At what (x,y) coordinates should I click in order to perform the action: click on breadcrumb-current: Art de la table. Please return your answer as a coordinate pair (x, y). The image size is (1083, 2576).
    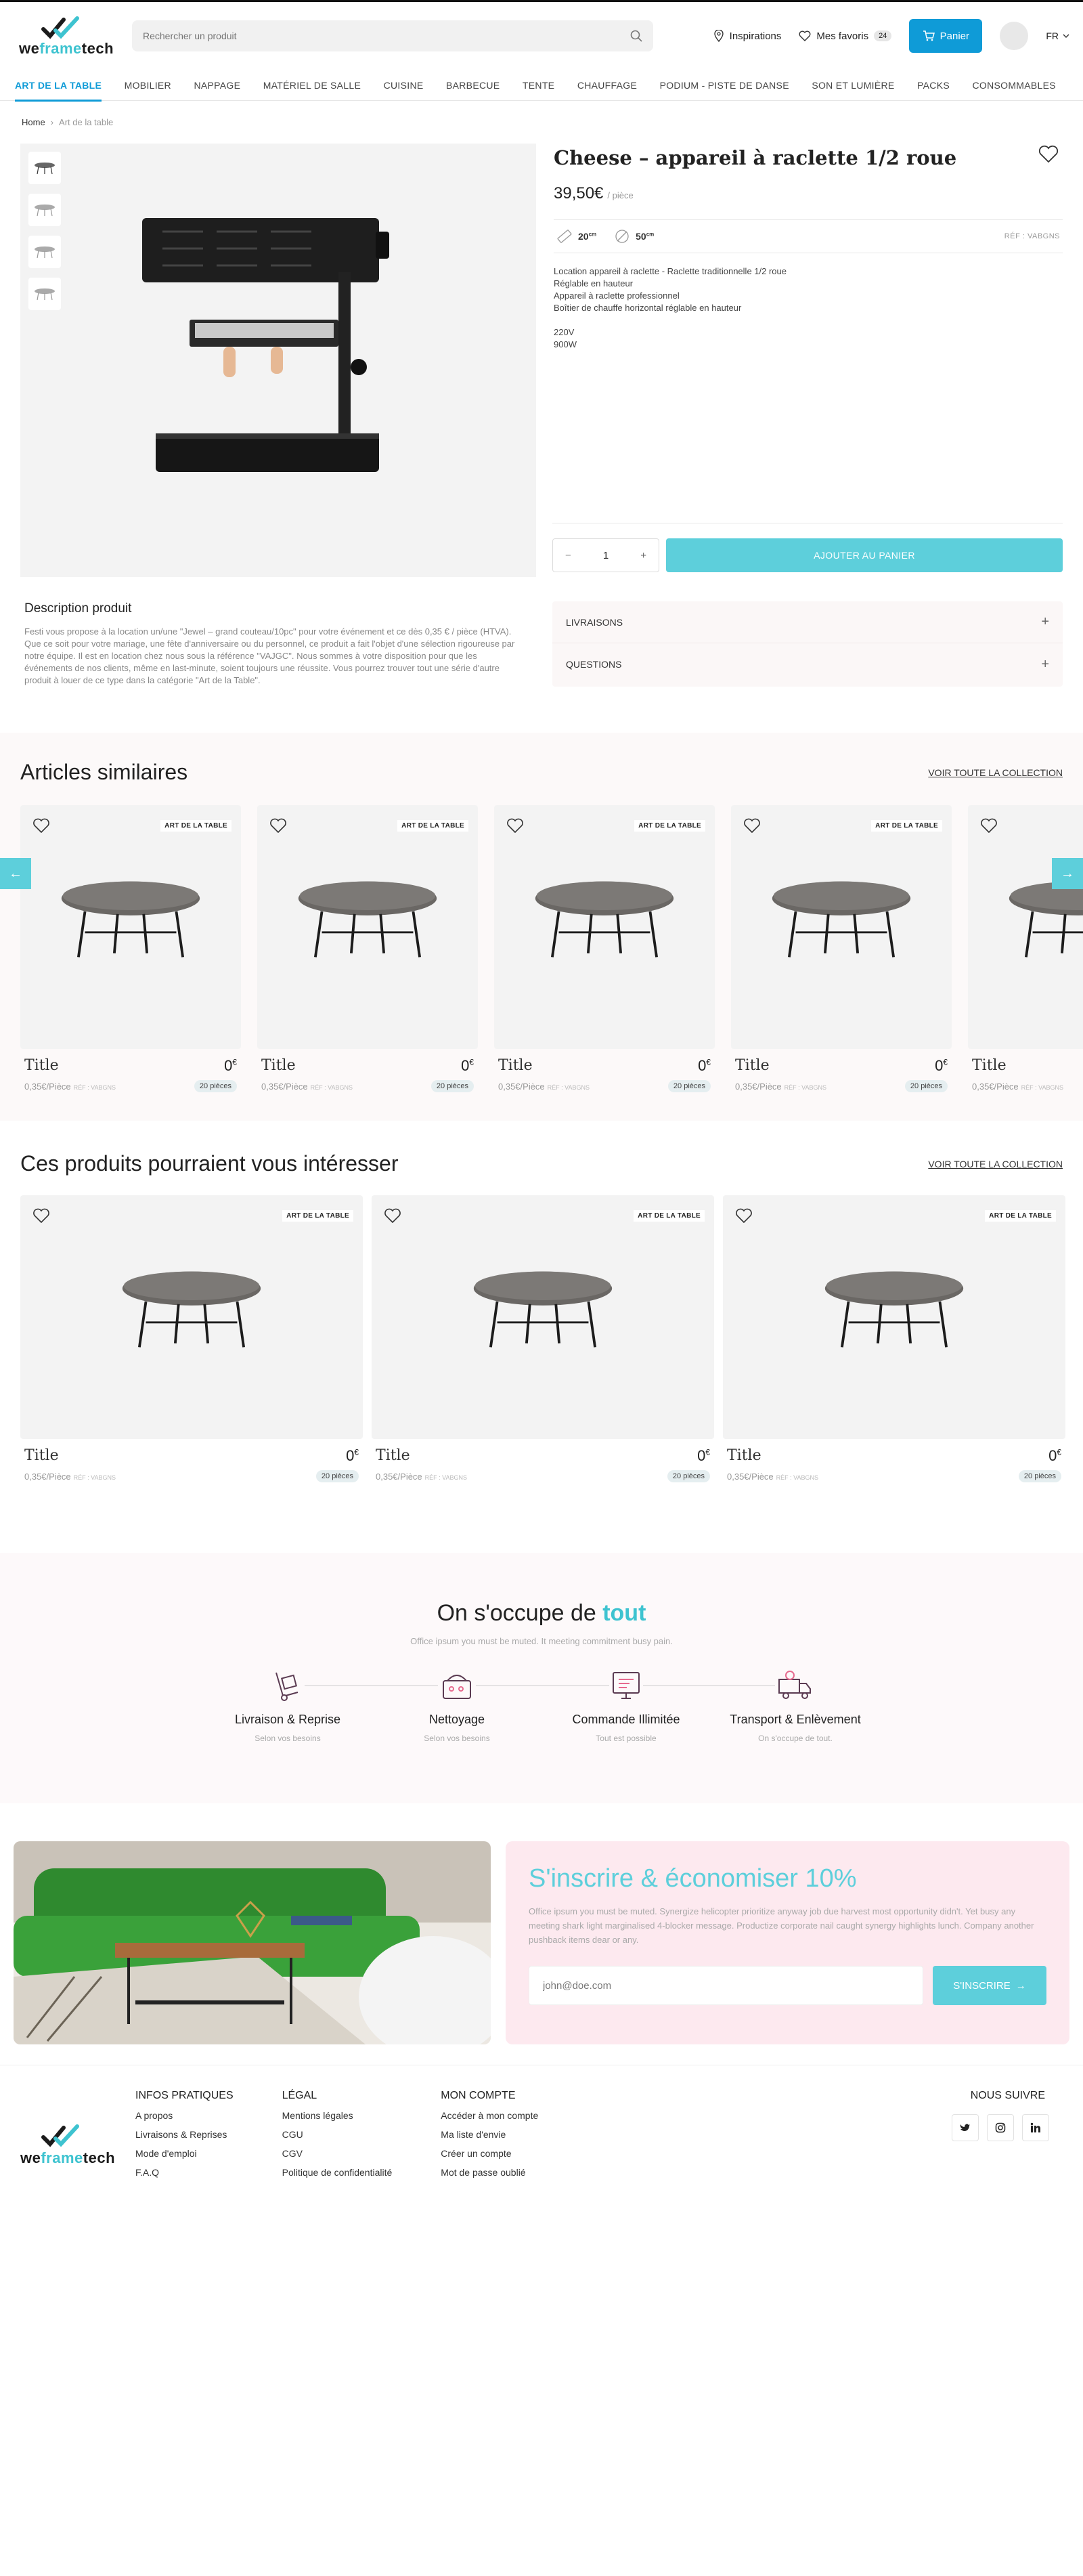
    Looking at the image, I should click on (86, 122).